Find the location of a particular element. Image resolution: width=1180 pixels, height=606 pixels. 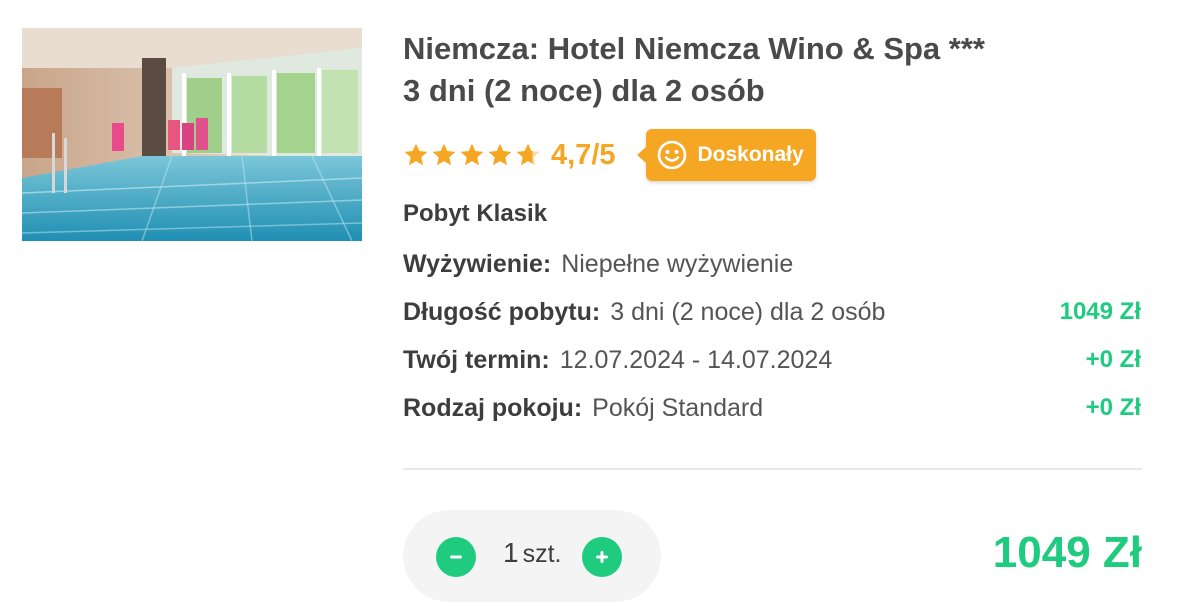

smiley-face-icon is located at coordinates (671, 155).